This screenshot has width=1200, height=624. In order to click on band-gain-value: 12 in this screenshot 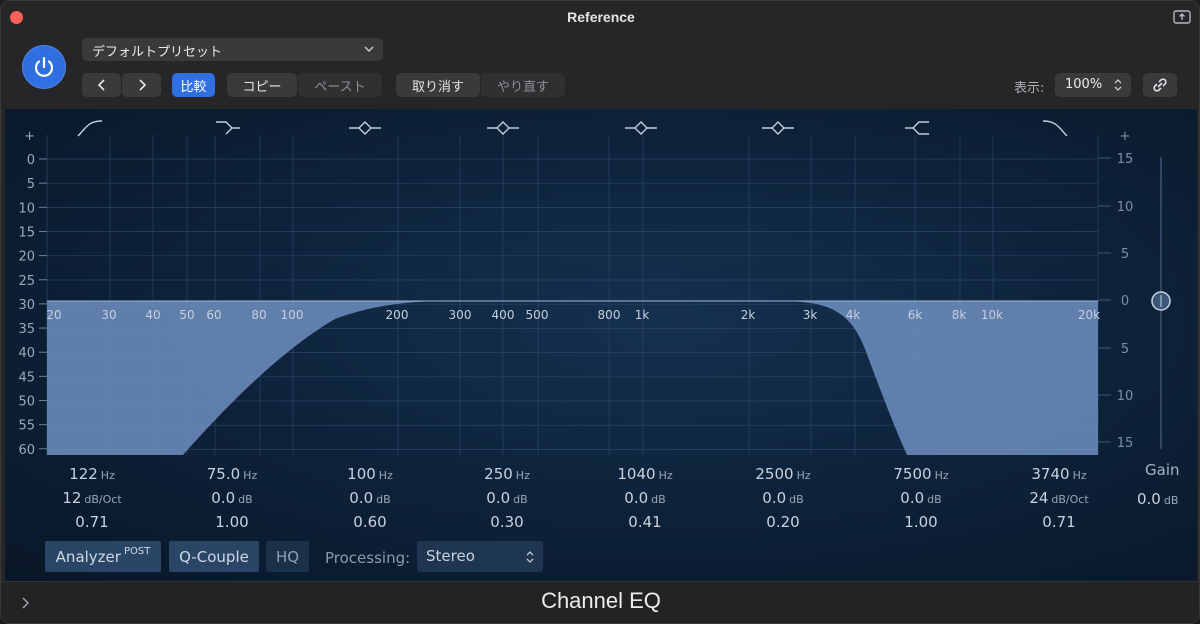, I will do `click(72, 498)`.